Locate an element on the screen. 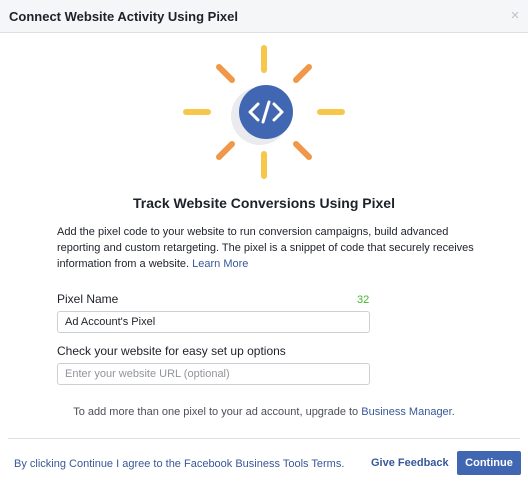  give-feedback-link: Give Feedback is located at coordinates (410, 463).